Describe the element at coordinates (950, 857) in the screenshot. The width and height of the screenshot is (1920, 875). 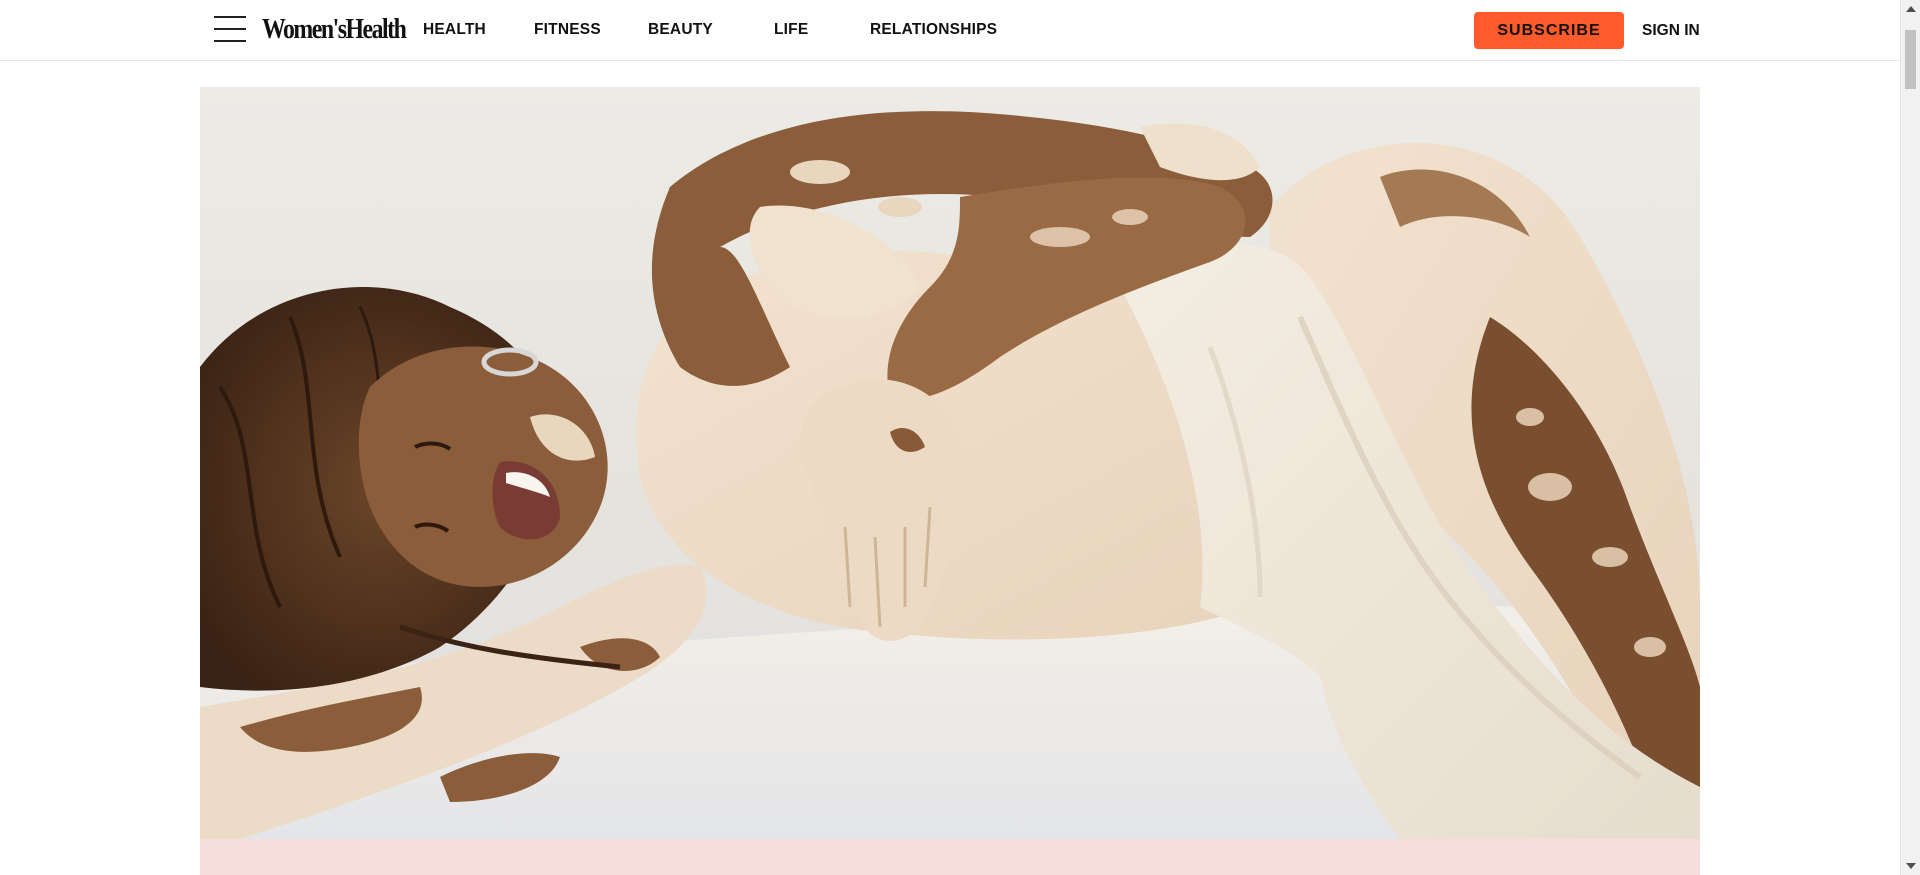
I see `content-band` at that location.